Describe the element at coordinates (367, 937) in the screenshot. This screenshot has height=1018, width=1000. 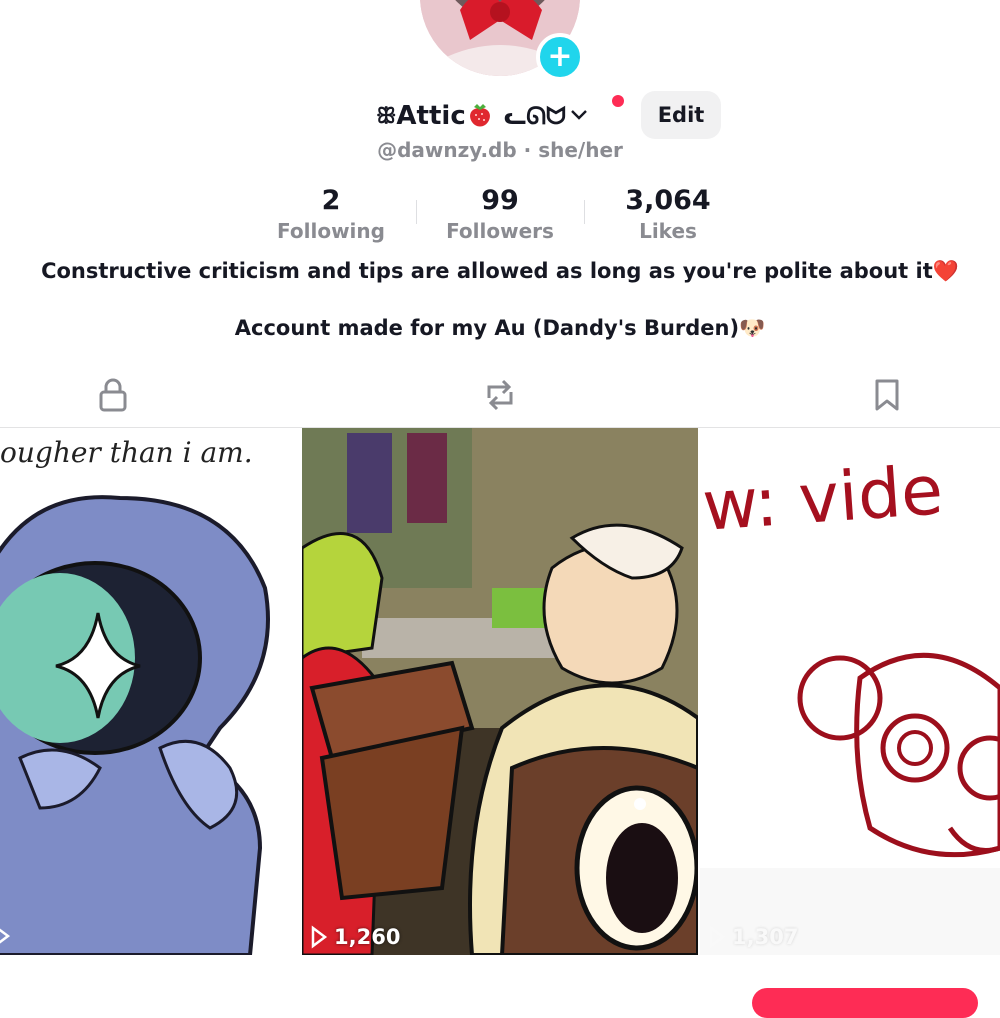
I see `view-count-text: 1,260` at that location.